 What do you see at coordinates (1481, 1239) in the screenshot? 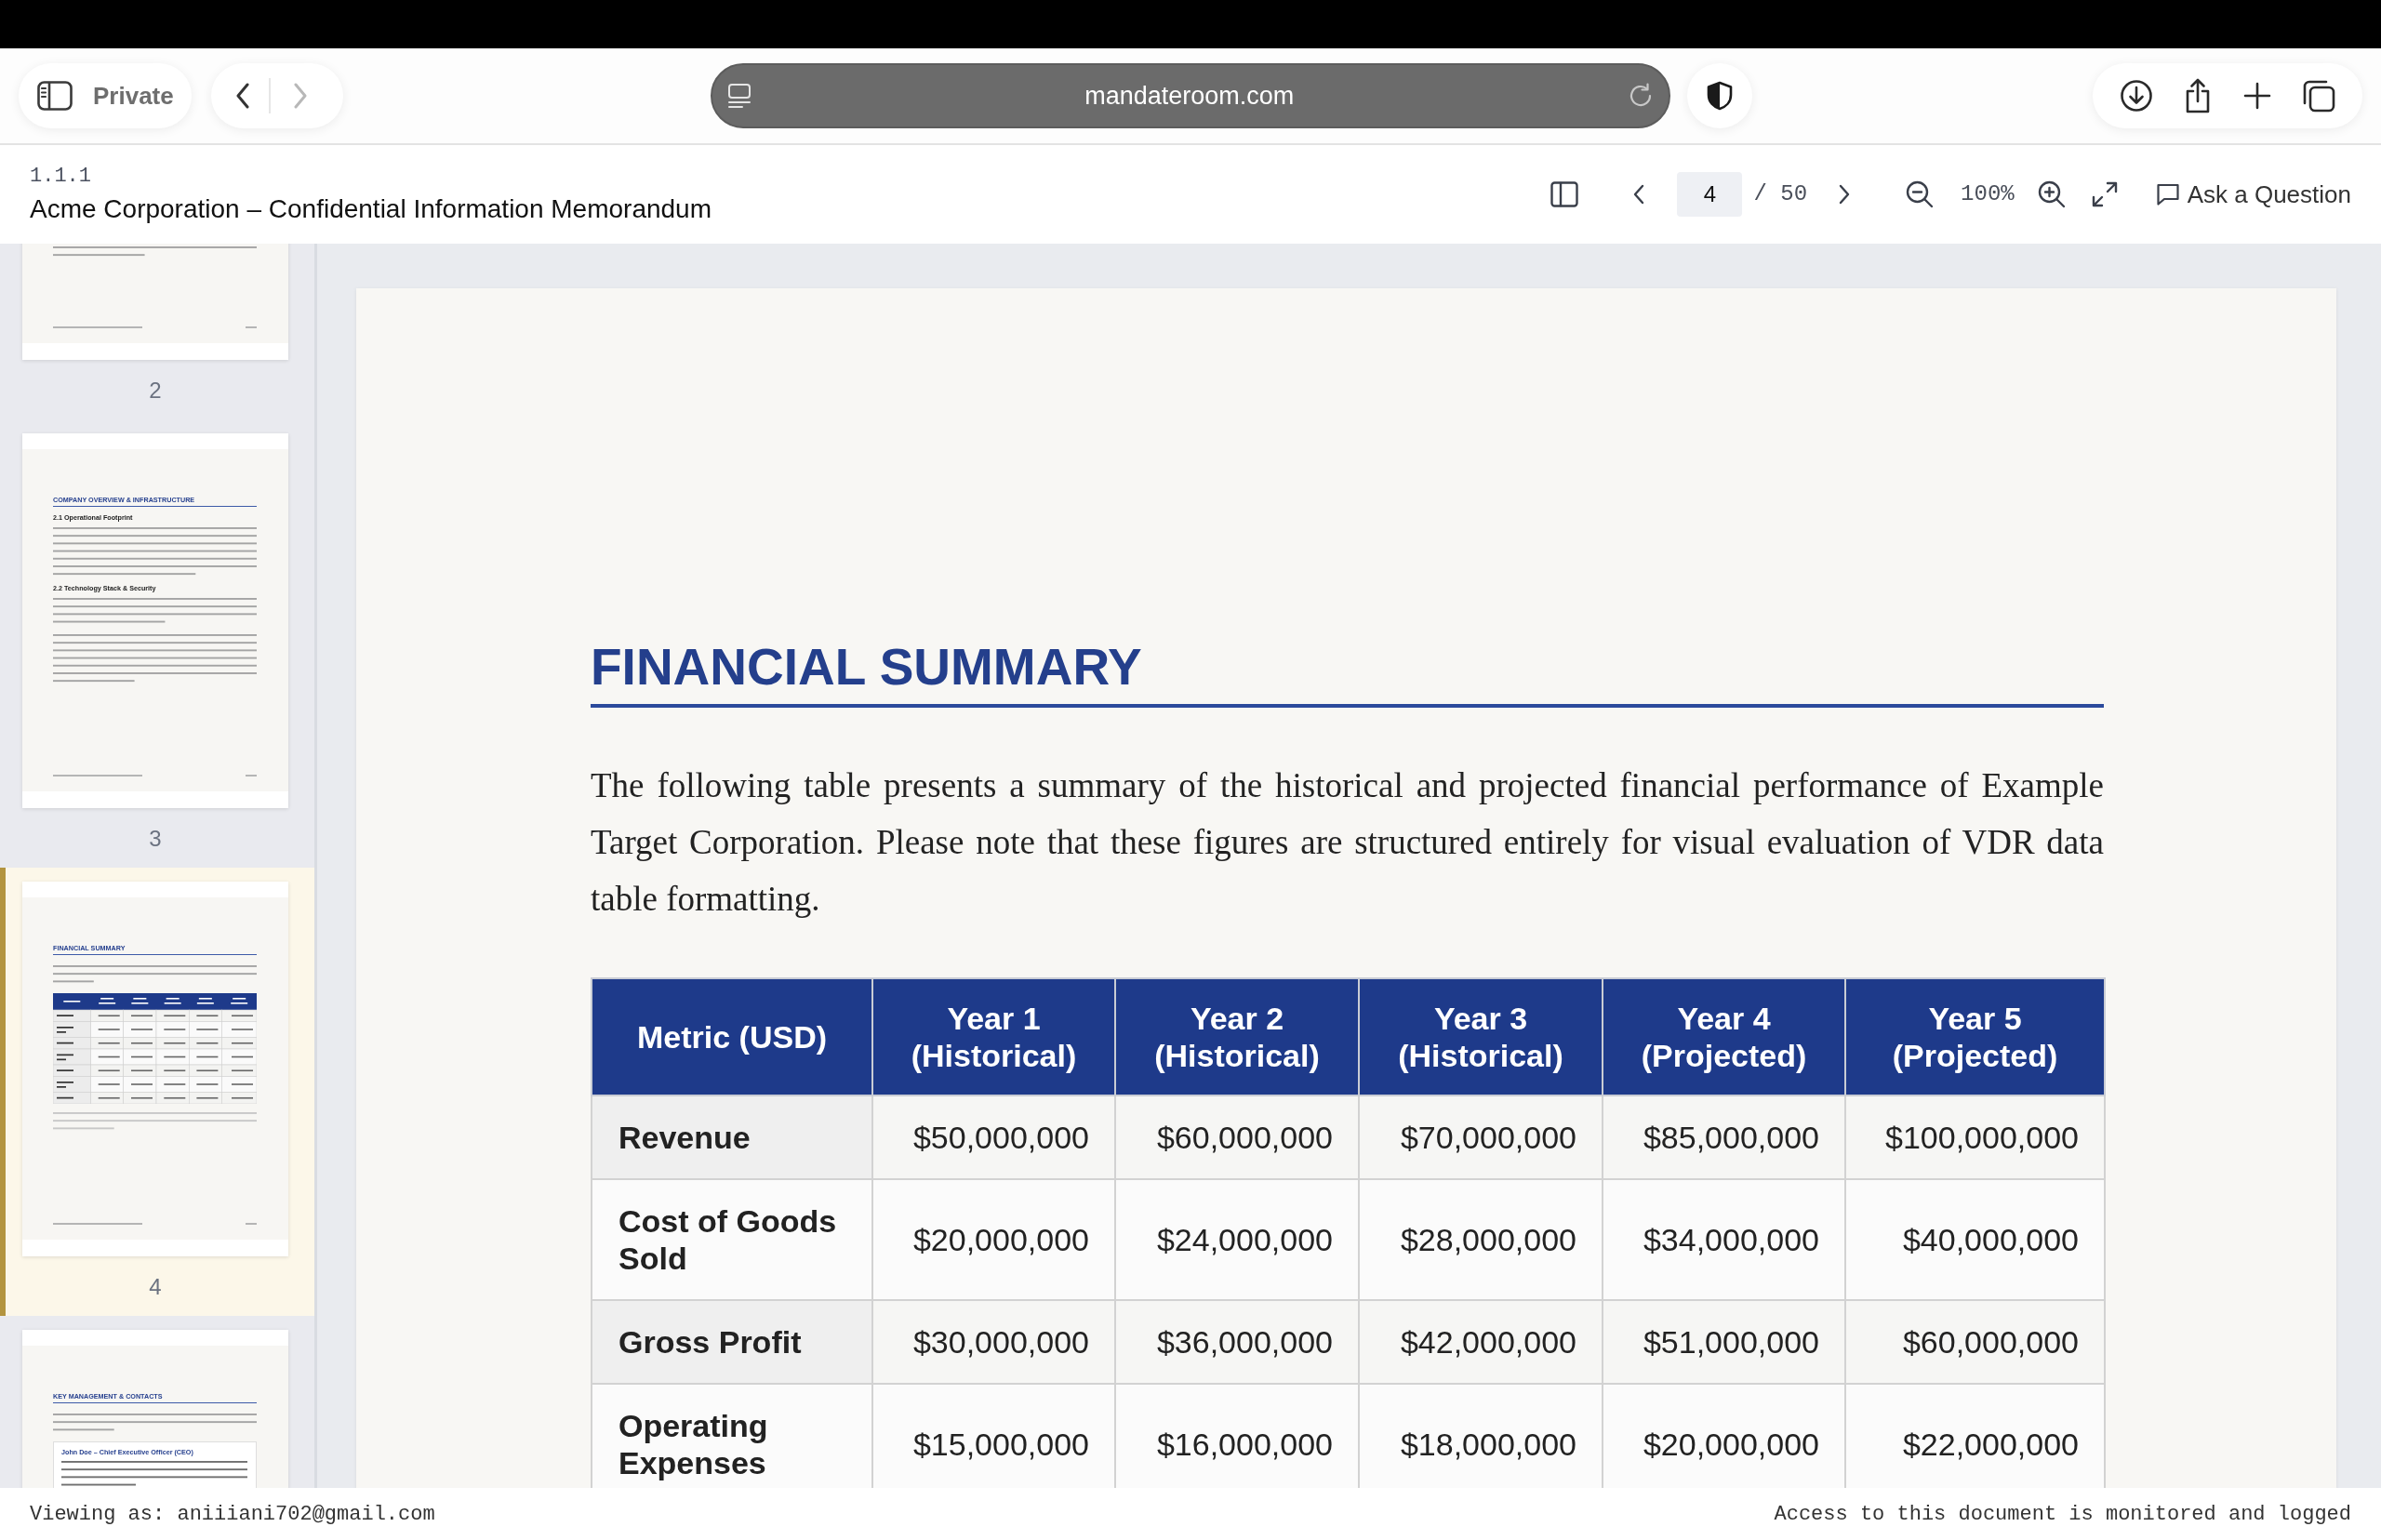
I see `table-cell: $28,000,000` at bounding box center [1481, 1239].